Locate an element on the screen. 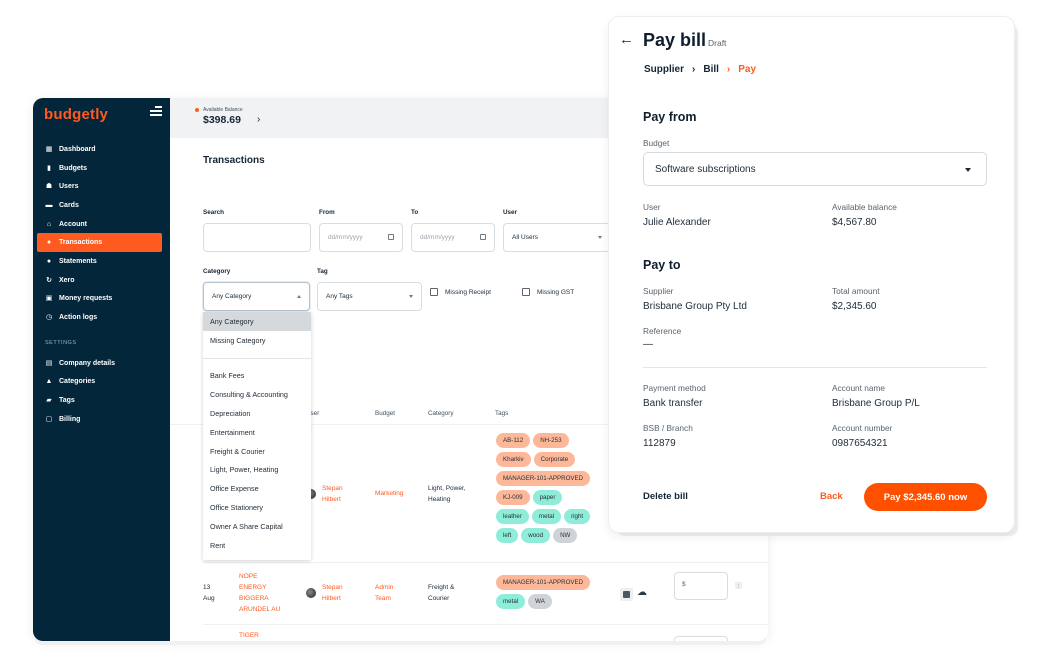 The width and height of the screenshot is (1050, 665). column-tags: Tags is located at coordinates (501, 413).